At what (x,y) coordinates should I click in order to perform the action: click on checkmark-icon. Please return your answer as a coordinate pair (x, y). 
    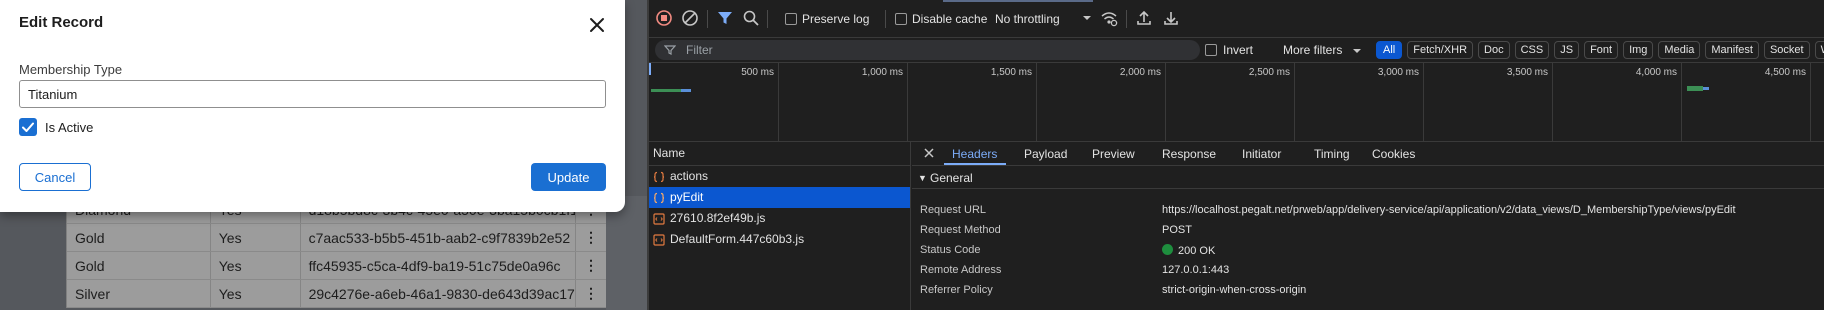
    Looking at the image, I should click on (28, 127).